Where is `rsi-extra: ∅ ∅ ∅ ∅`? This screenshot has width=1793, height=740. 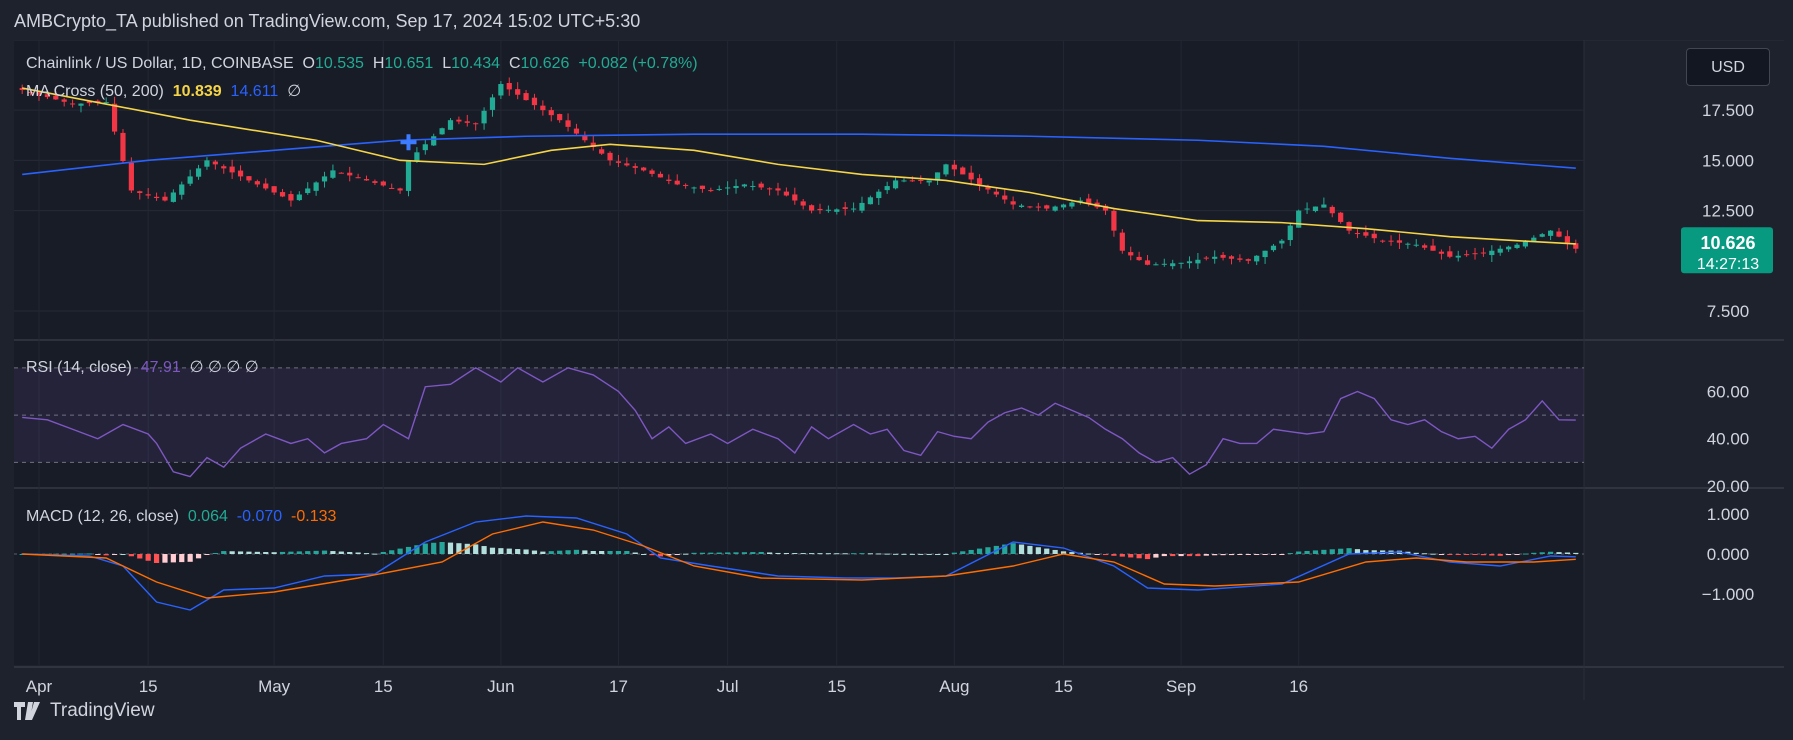 rsi-extra: ∅ ∅ ∅ ∅ is located at coordinates (224, 367).